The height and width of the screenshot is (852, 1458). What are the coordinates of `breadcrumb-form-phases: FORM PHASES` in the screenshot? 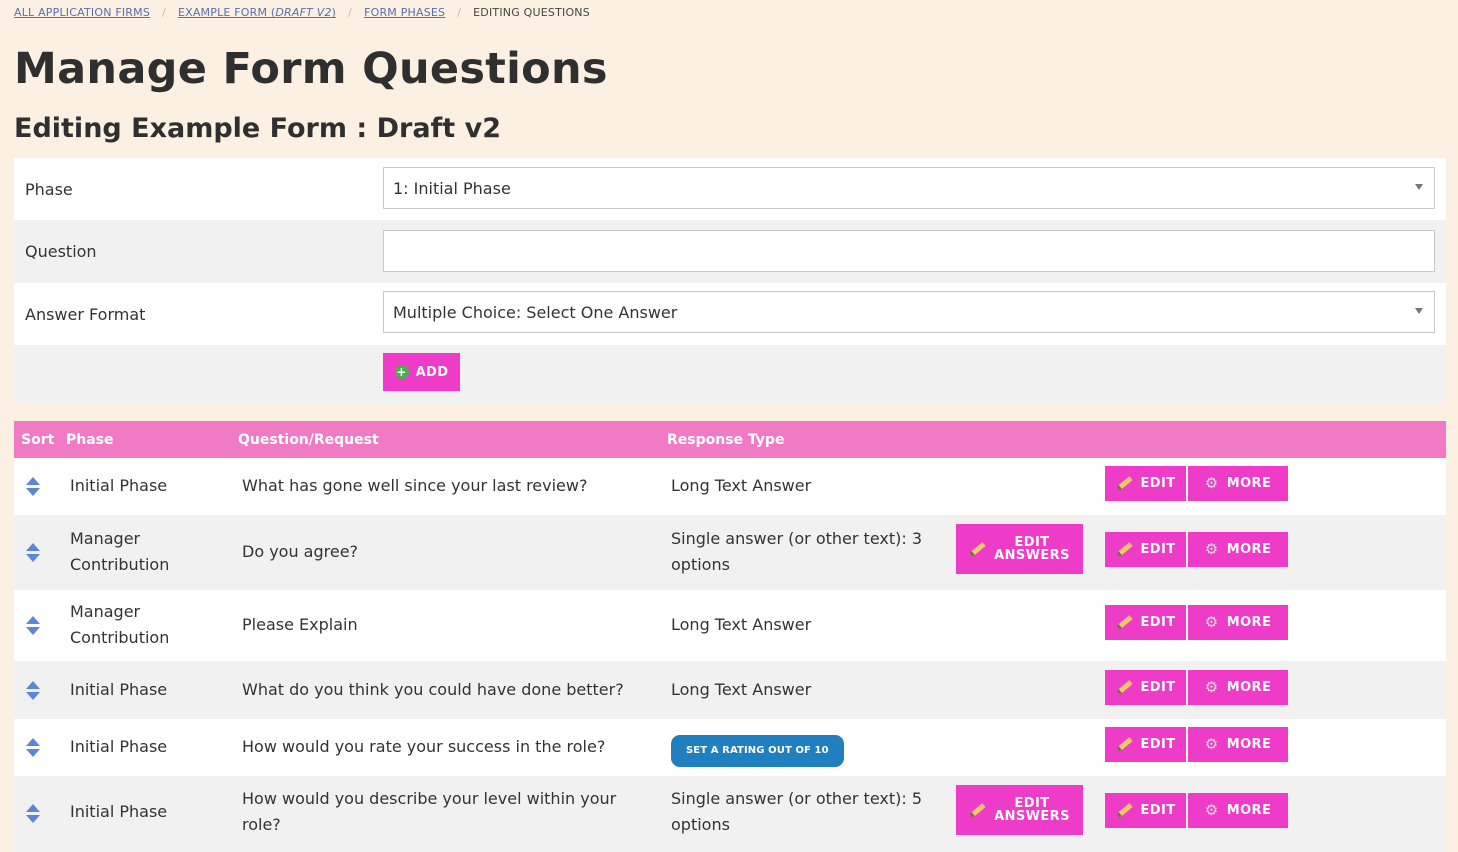 It's located at (404, 12).